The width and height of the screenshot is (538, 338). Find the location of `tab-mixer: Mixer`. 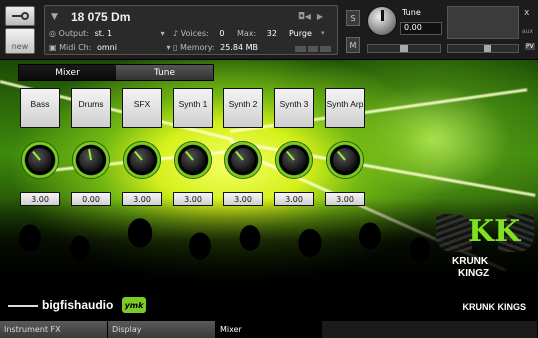

tab-mixer: Mixer is located at coordinates (67, 72).